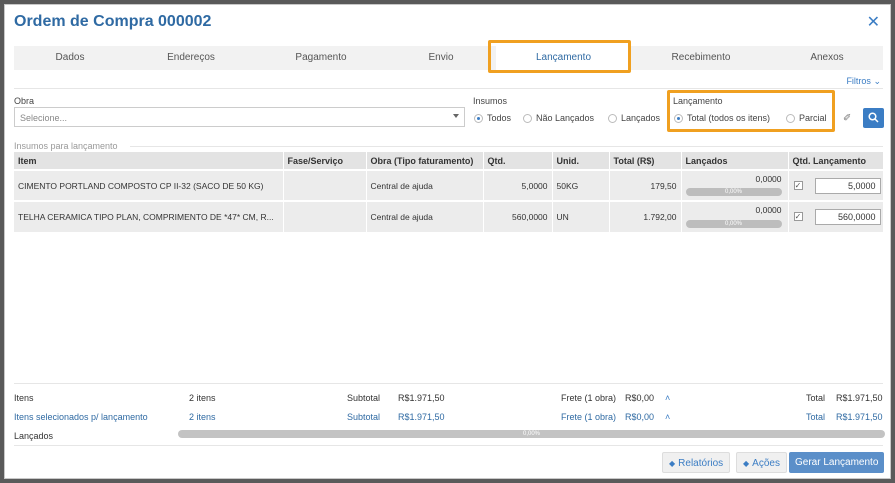  I want to click on col-header: Unid., so click(581, 161).